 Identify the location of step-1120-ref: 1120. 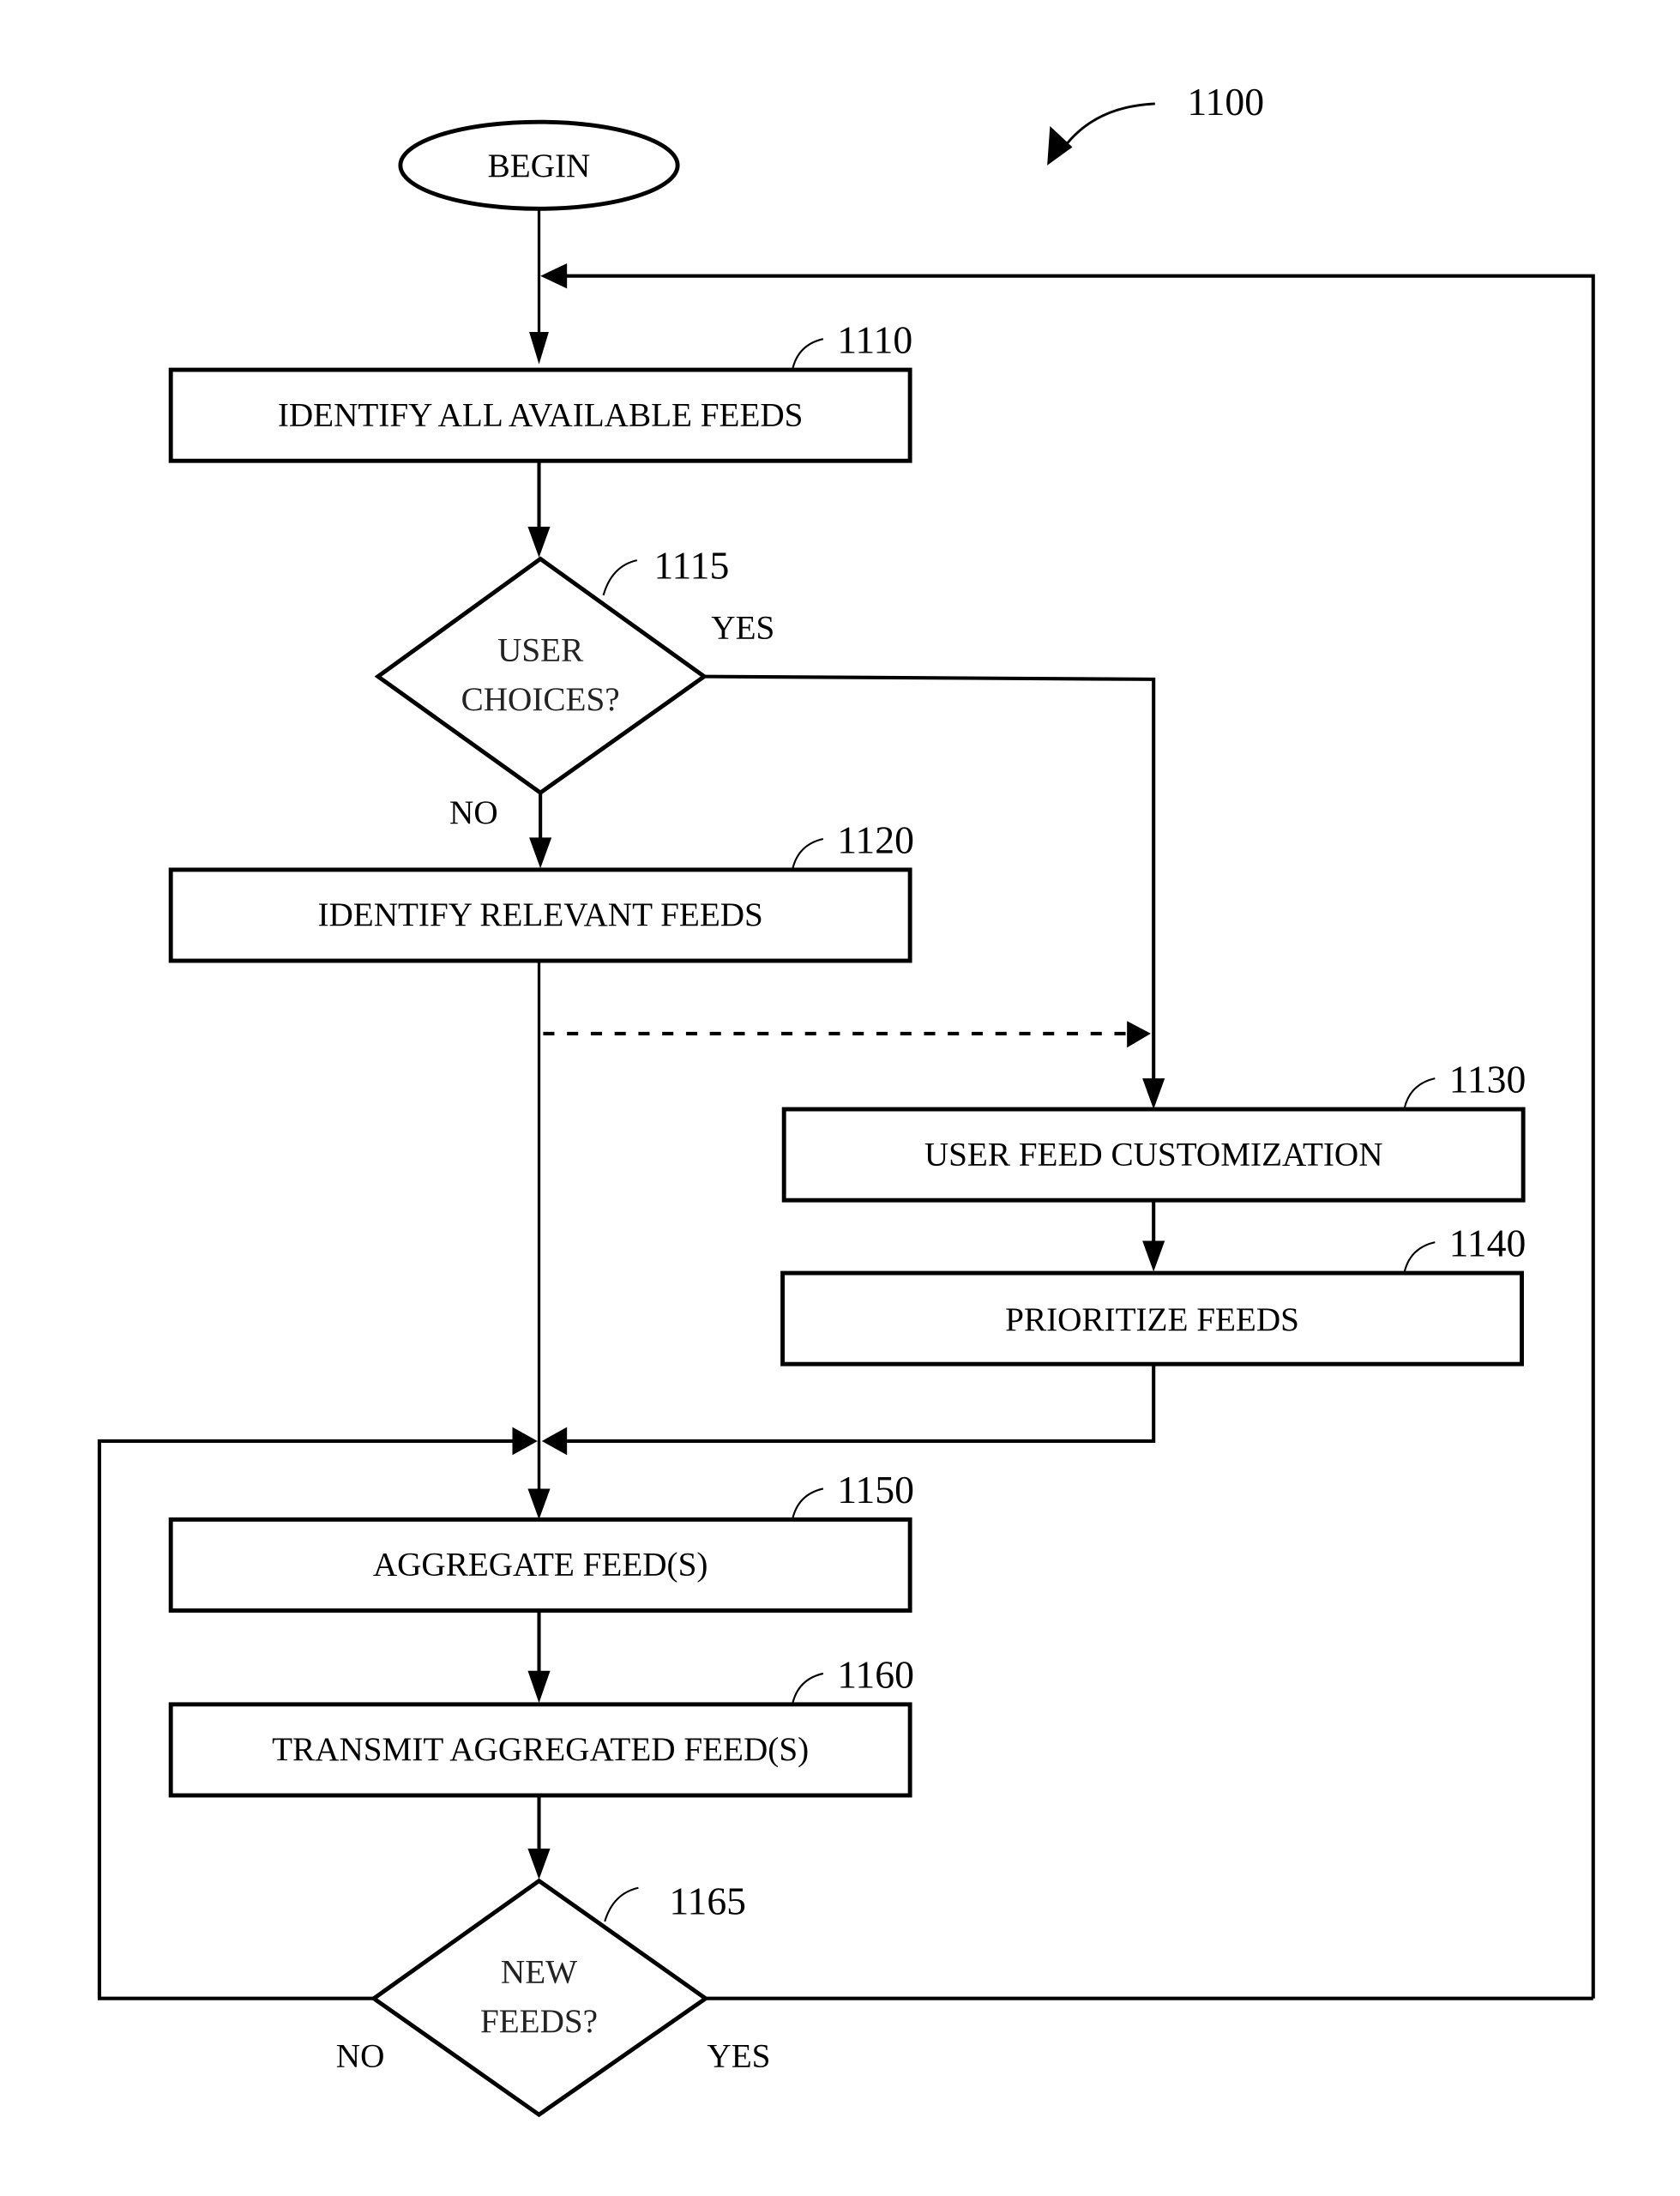
(875, 839).